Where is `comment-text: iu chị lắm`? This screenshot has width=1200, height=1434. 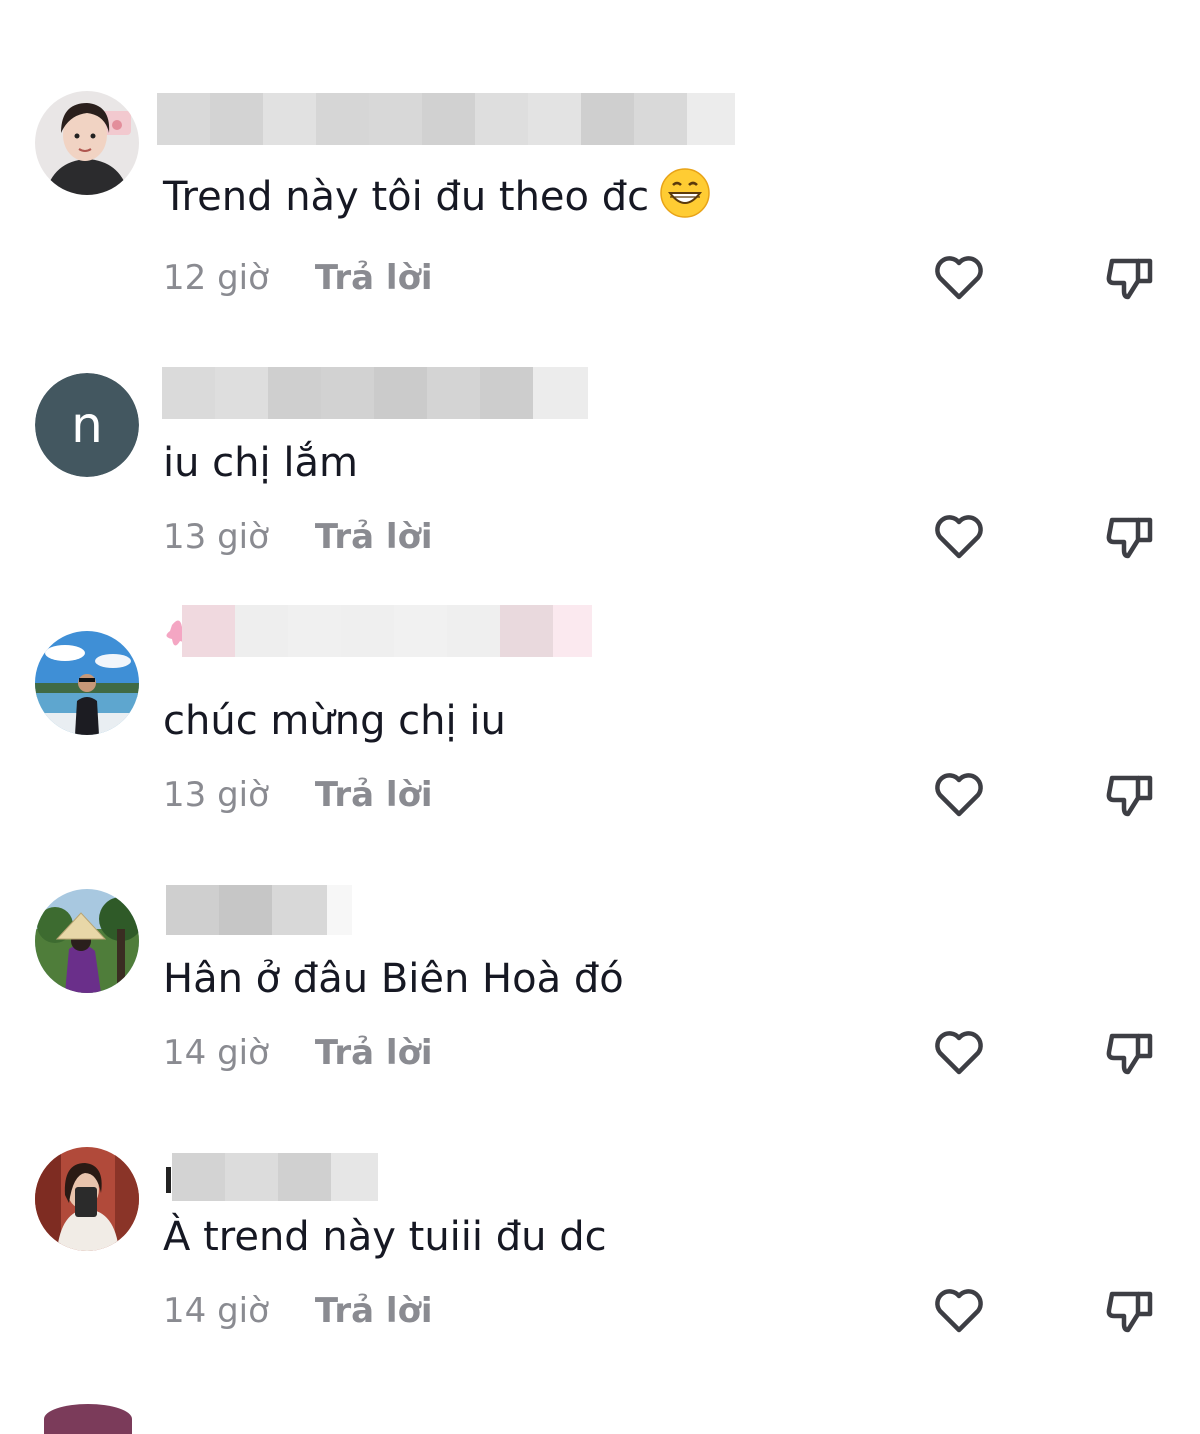
comment-text: iu chị lắm is located at coordinates (260, 463).